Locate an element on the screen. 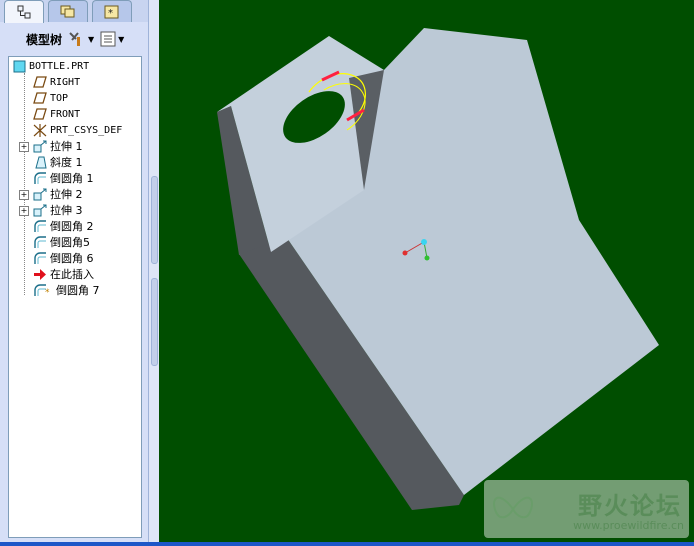  panel-splitter is located at coordinates (153, 273).